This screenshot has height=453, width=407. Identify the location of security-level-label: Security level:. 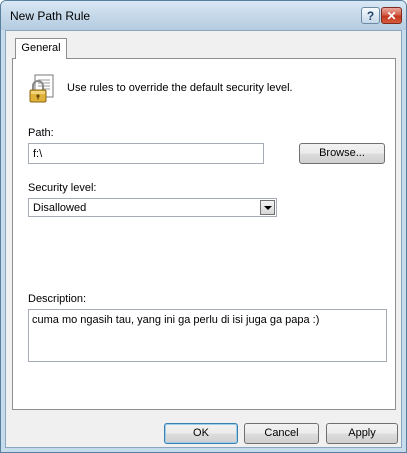
(62, 188).